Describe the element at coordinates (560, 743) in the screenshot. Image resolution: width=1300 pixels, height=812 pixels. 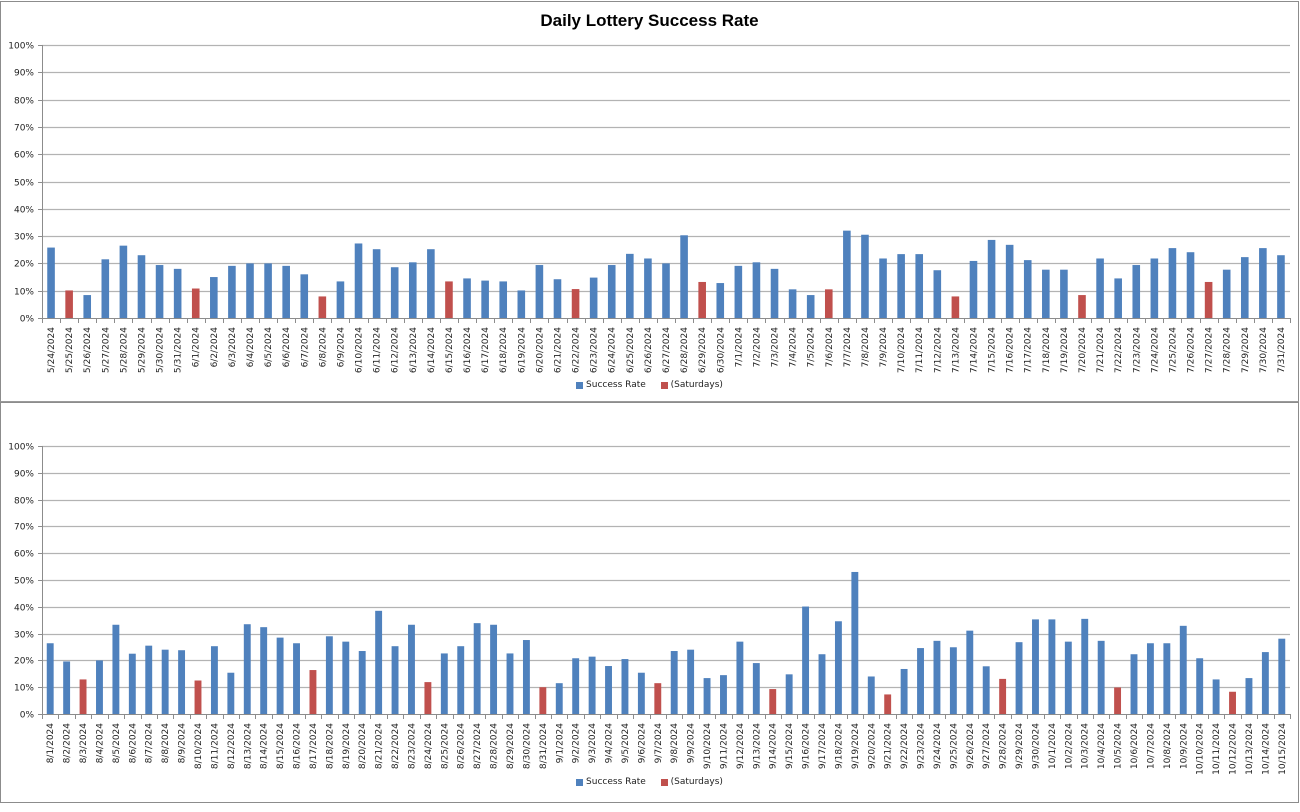
I see `x-tick-label: 9/1/2024` at that location.